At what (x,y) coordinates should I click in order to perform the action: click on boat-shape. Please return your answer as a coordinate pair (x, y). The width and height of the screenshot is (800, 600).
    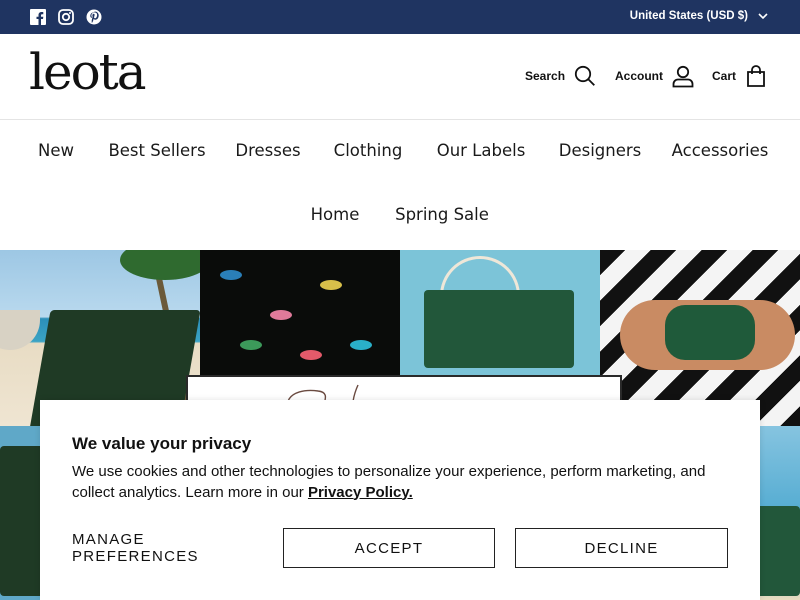
    Looking at the image, I should click on (20, 330).